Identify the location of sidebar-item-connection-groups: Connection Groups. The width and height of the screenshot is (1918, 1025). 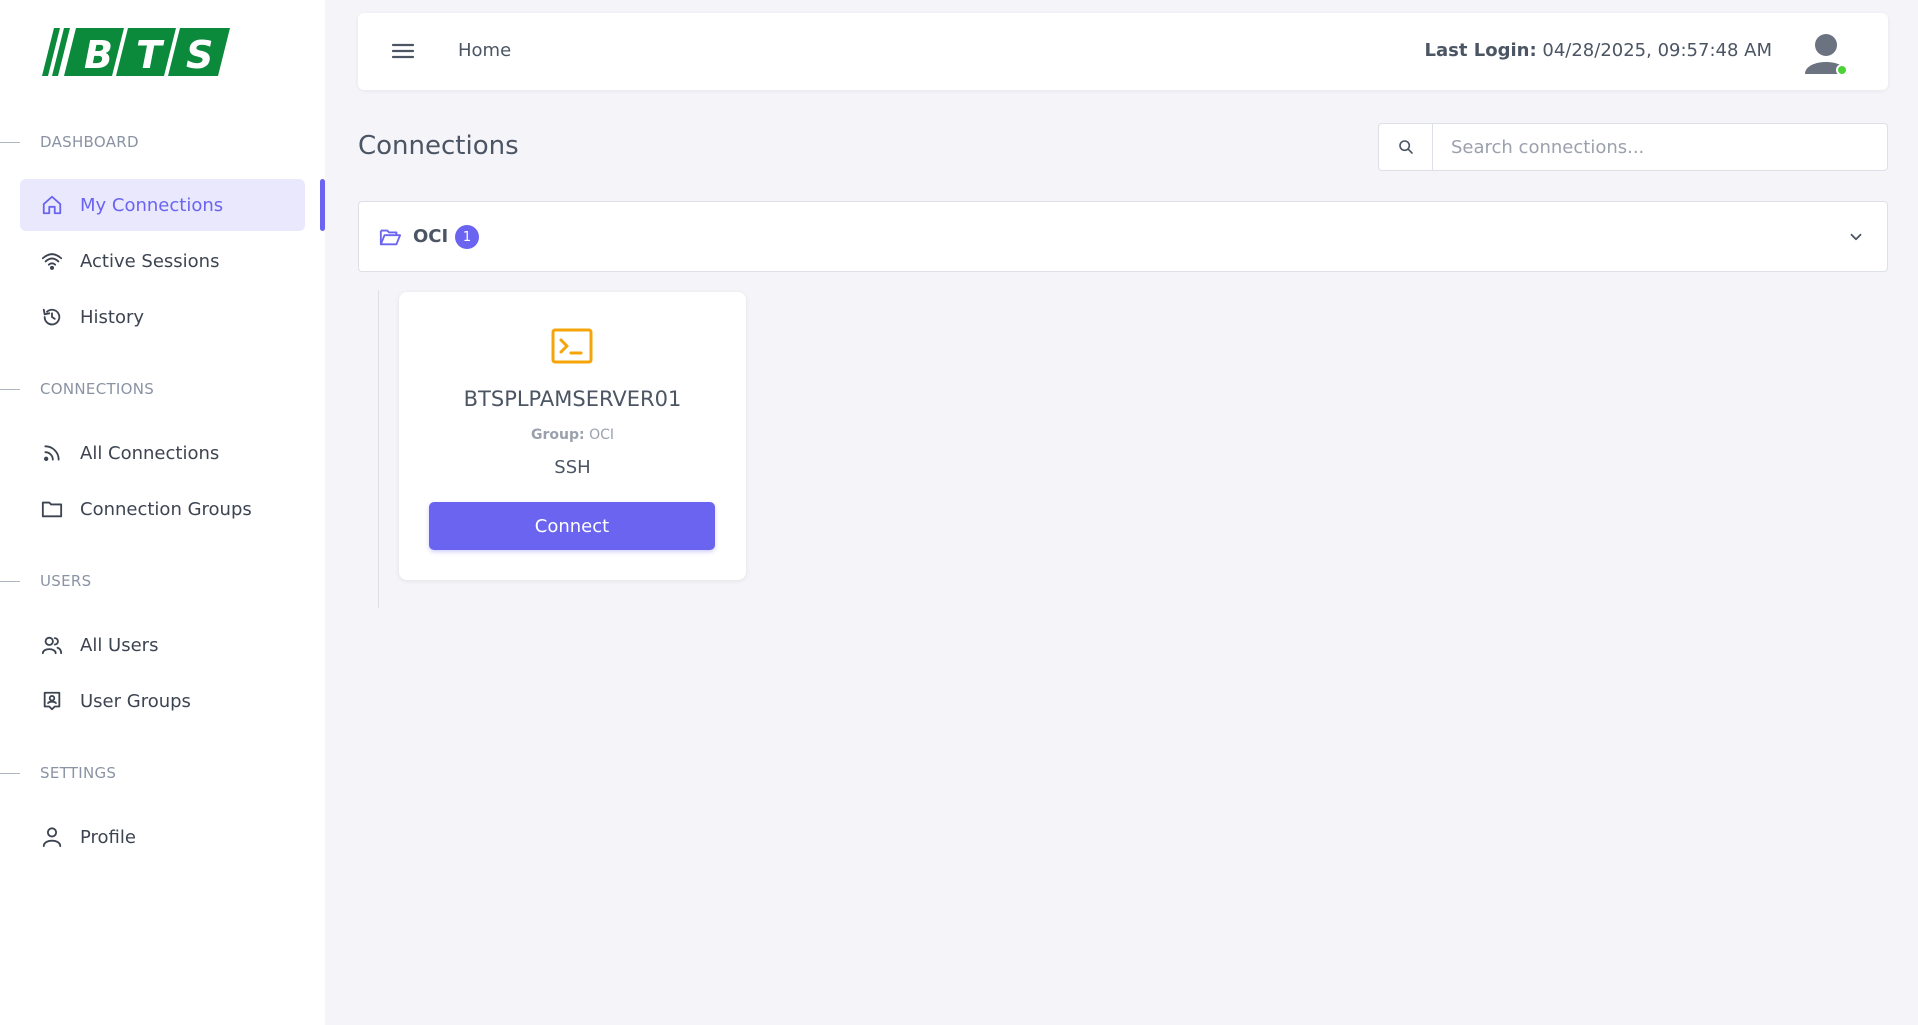
(162, 509).